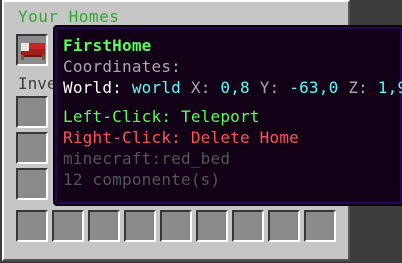  Describe the element at coordinates (231, 102) in the screenshot. I see `tooltip-spacer` at that location.